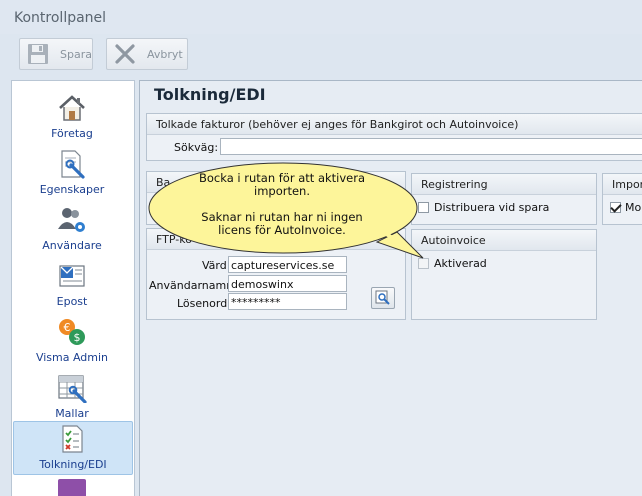  I want to click on registration-group: Registrering Distribuera vid spara, so click(504, 199).